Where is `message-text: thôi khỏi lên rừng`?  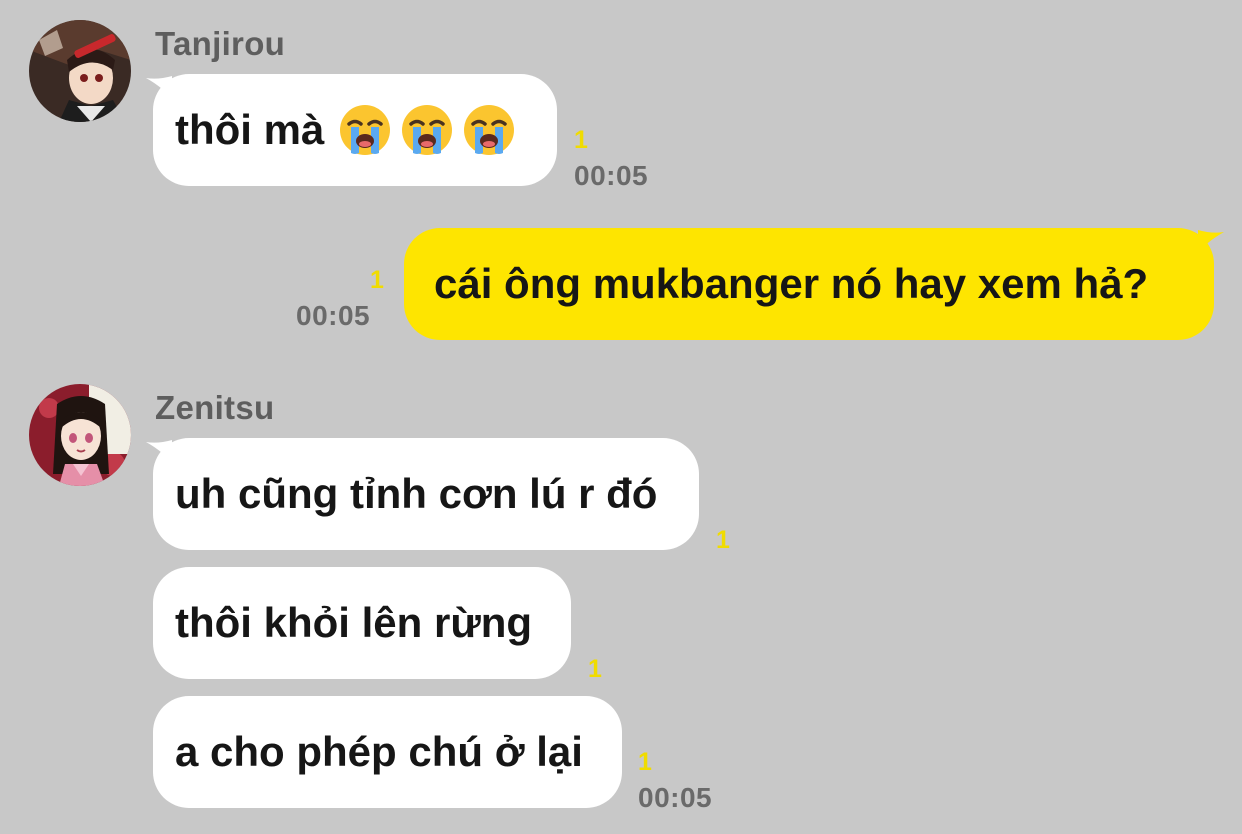 message-text: thôi khỏi lên rừng is located at coordinates (354, 622).